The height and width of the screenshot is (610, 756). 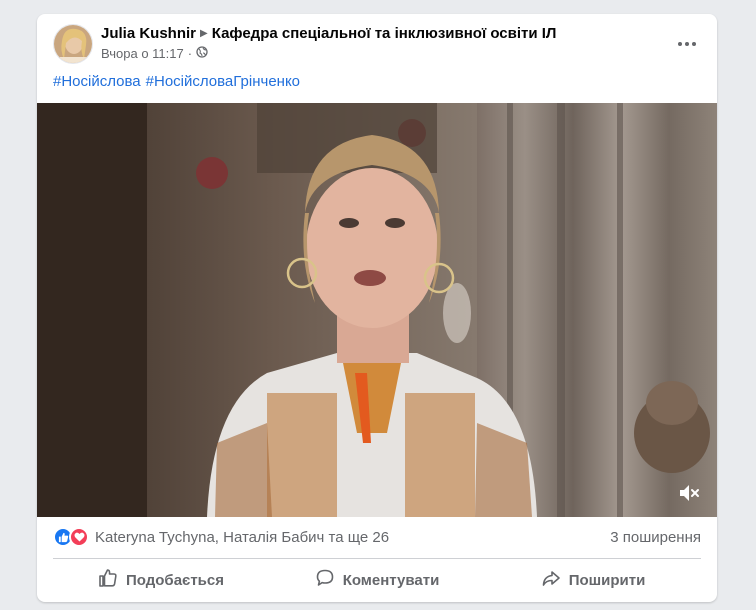 What do you see at coordinates (223, 81) in the screenshot?
I see `hashtag-link: #НосійсловаГрінченко` at bounding box center [223, 81].